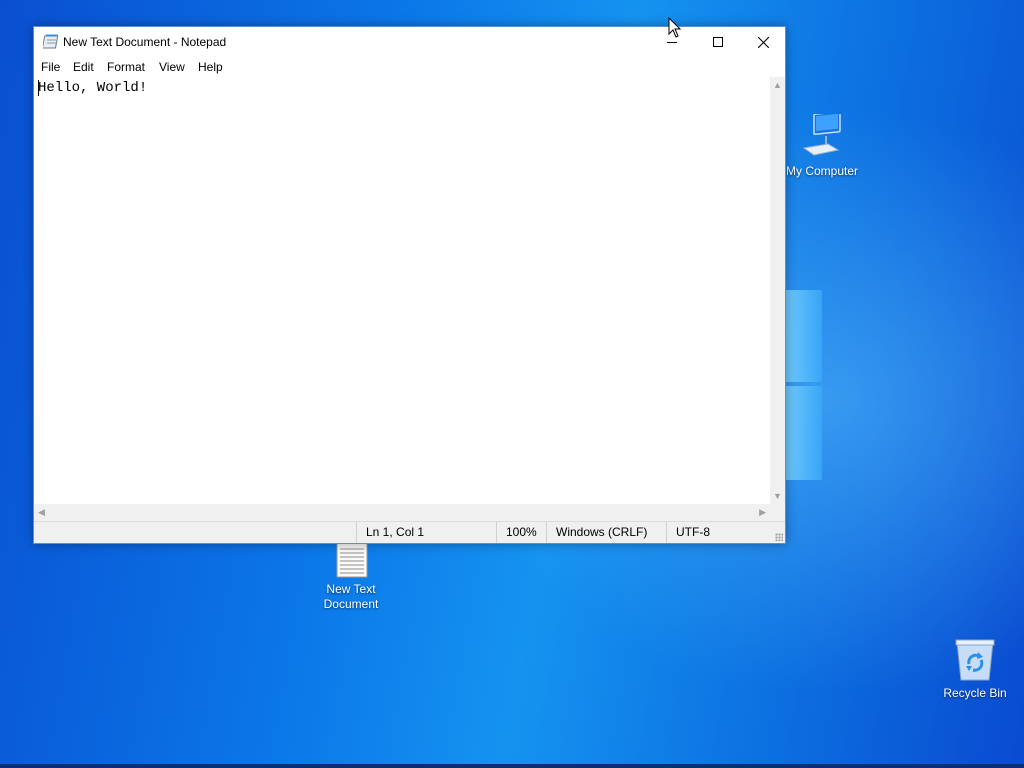 This screenshot has width=1024, height=768. Describe the element at coordinates (777, 512) in the screenshot. I see `scrollbar-corner` at that location.